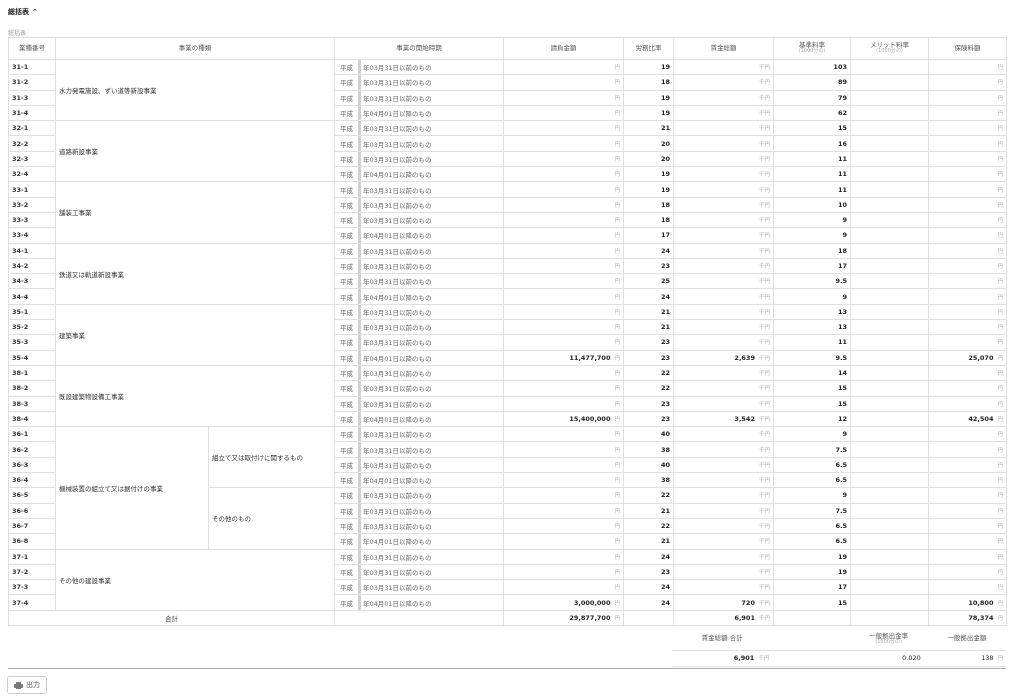  Describe the element at coordinates (32, 312) in the screenshot. I see `row-code: 35-1` at that location.